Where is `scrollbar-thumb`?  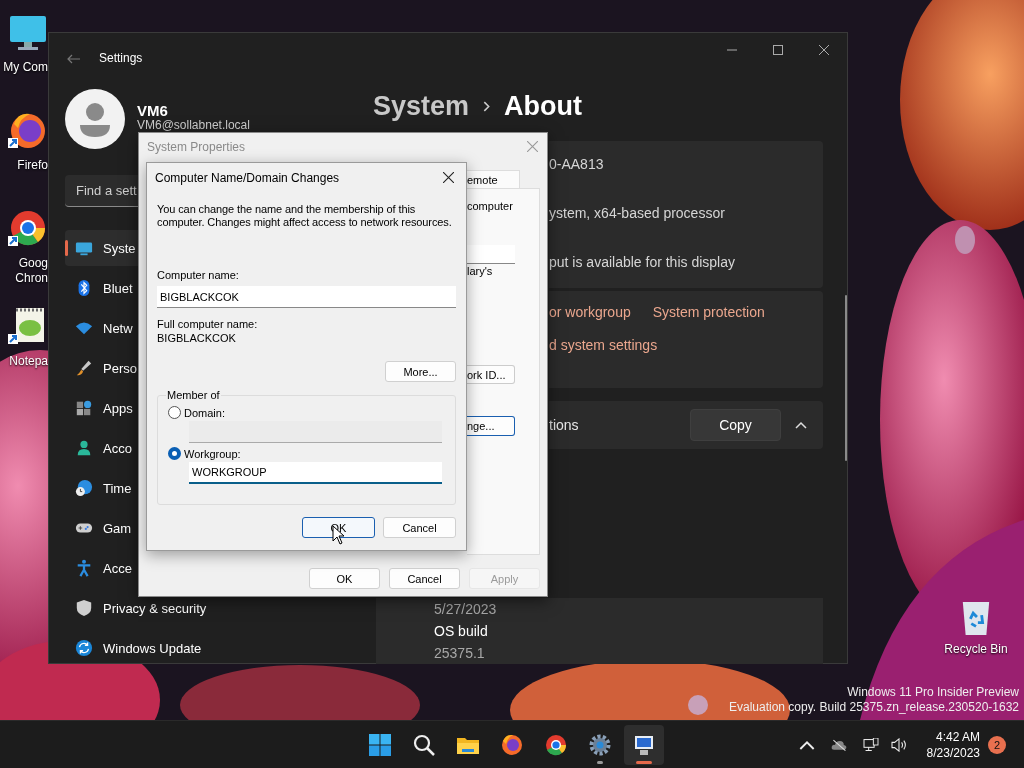
scrollbar-thumb is located at coordinates (846, 378).